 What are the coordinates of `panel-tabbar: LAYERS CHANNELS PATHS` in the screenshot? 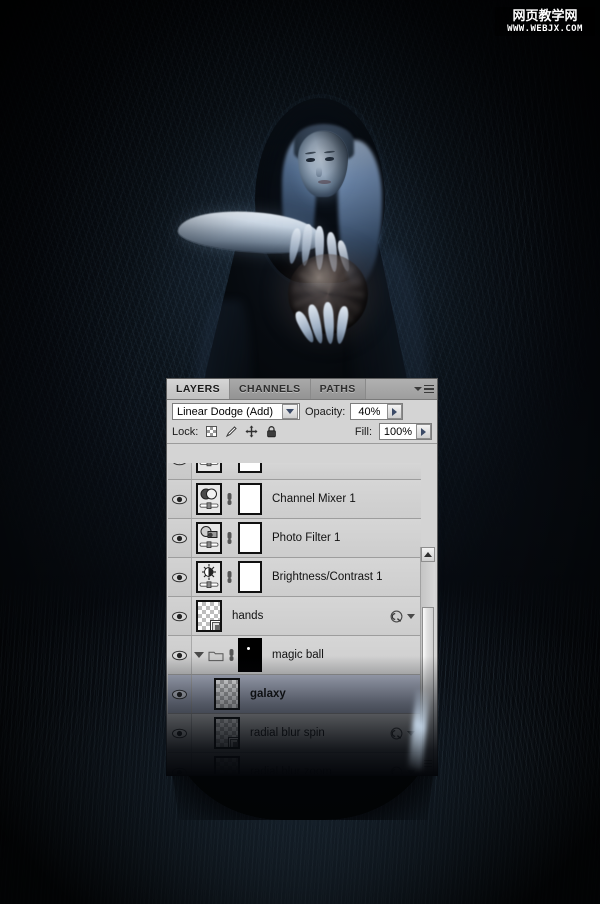 It's located at (302, 389).